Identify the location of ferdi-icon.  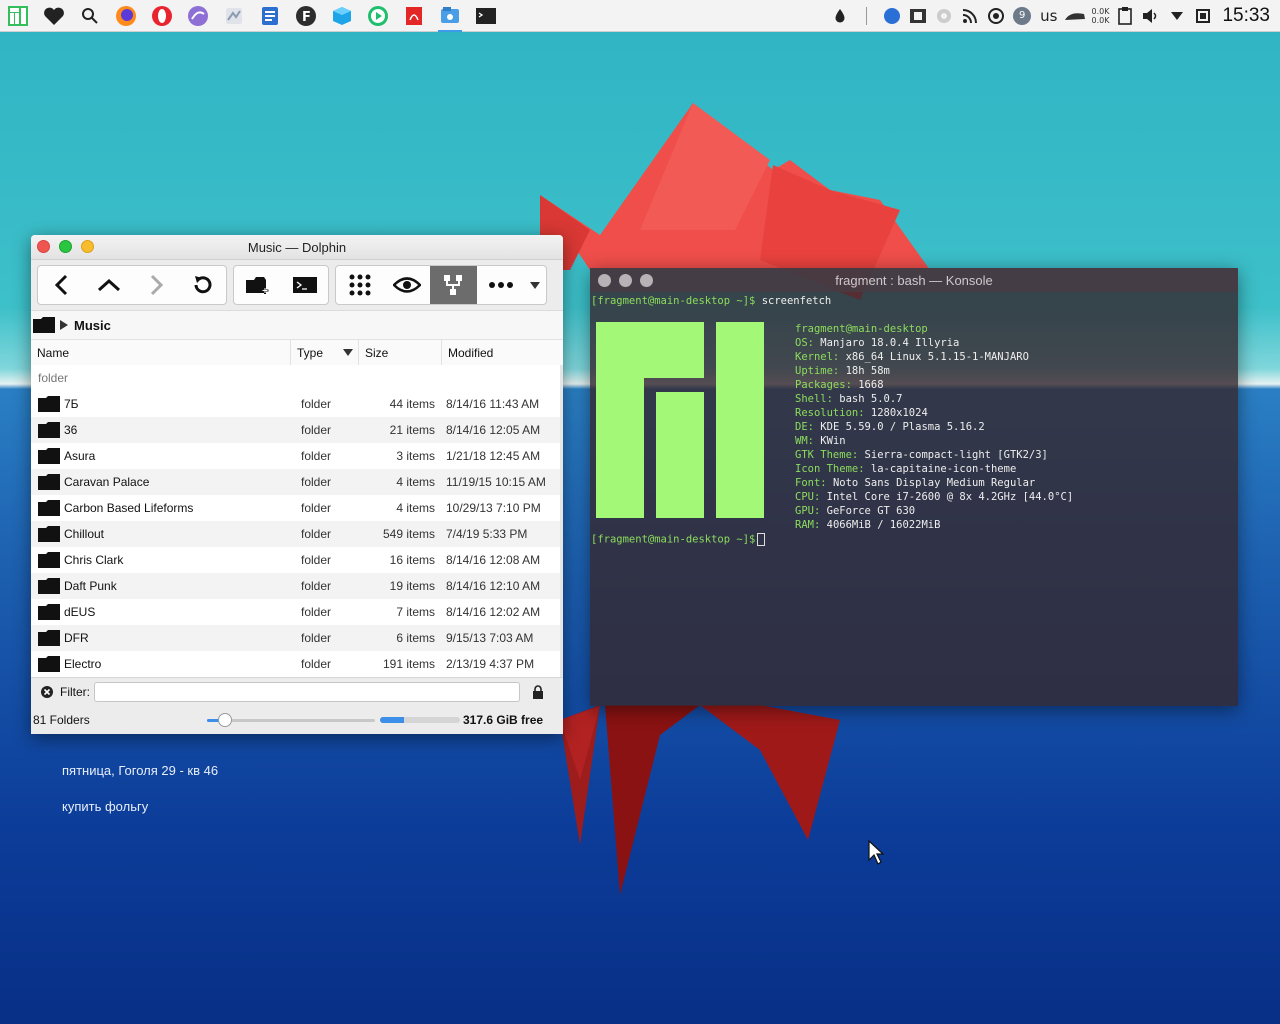
(198, 16).